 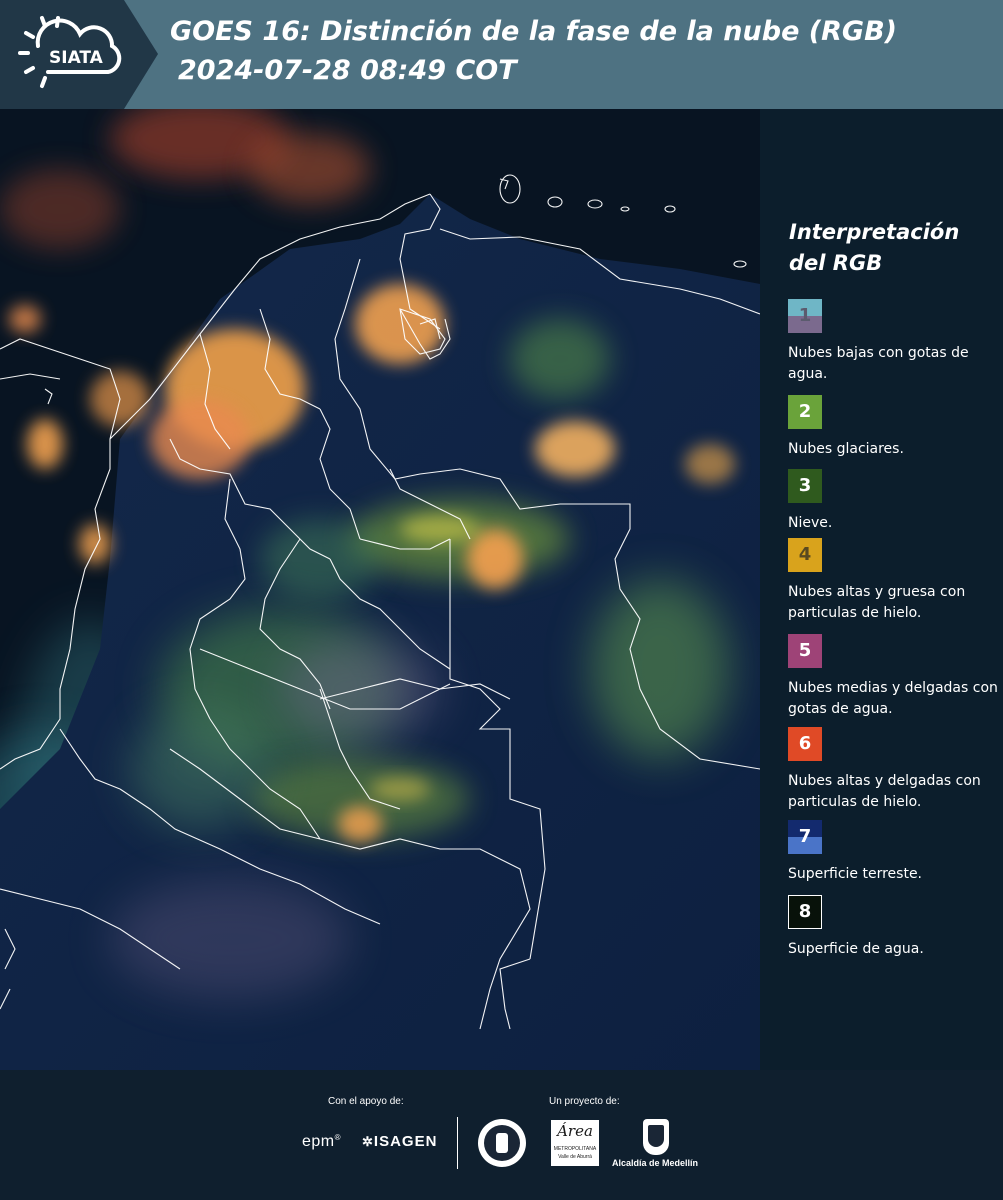 I want to click on swatch-6: 6, so click(x=805, y=744).